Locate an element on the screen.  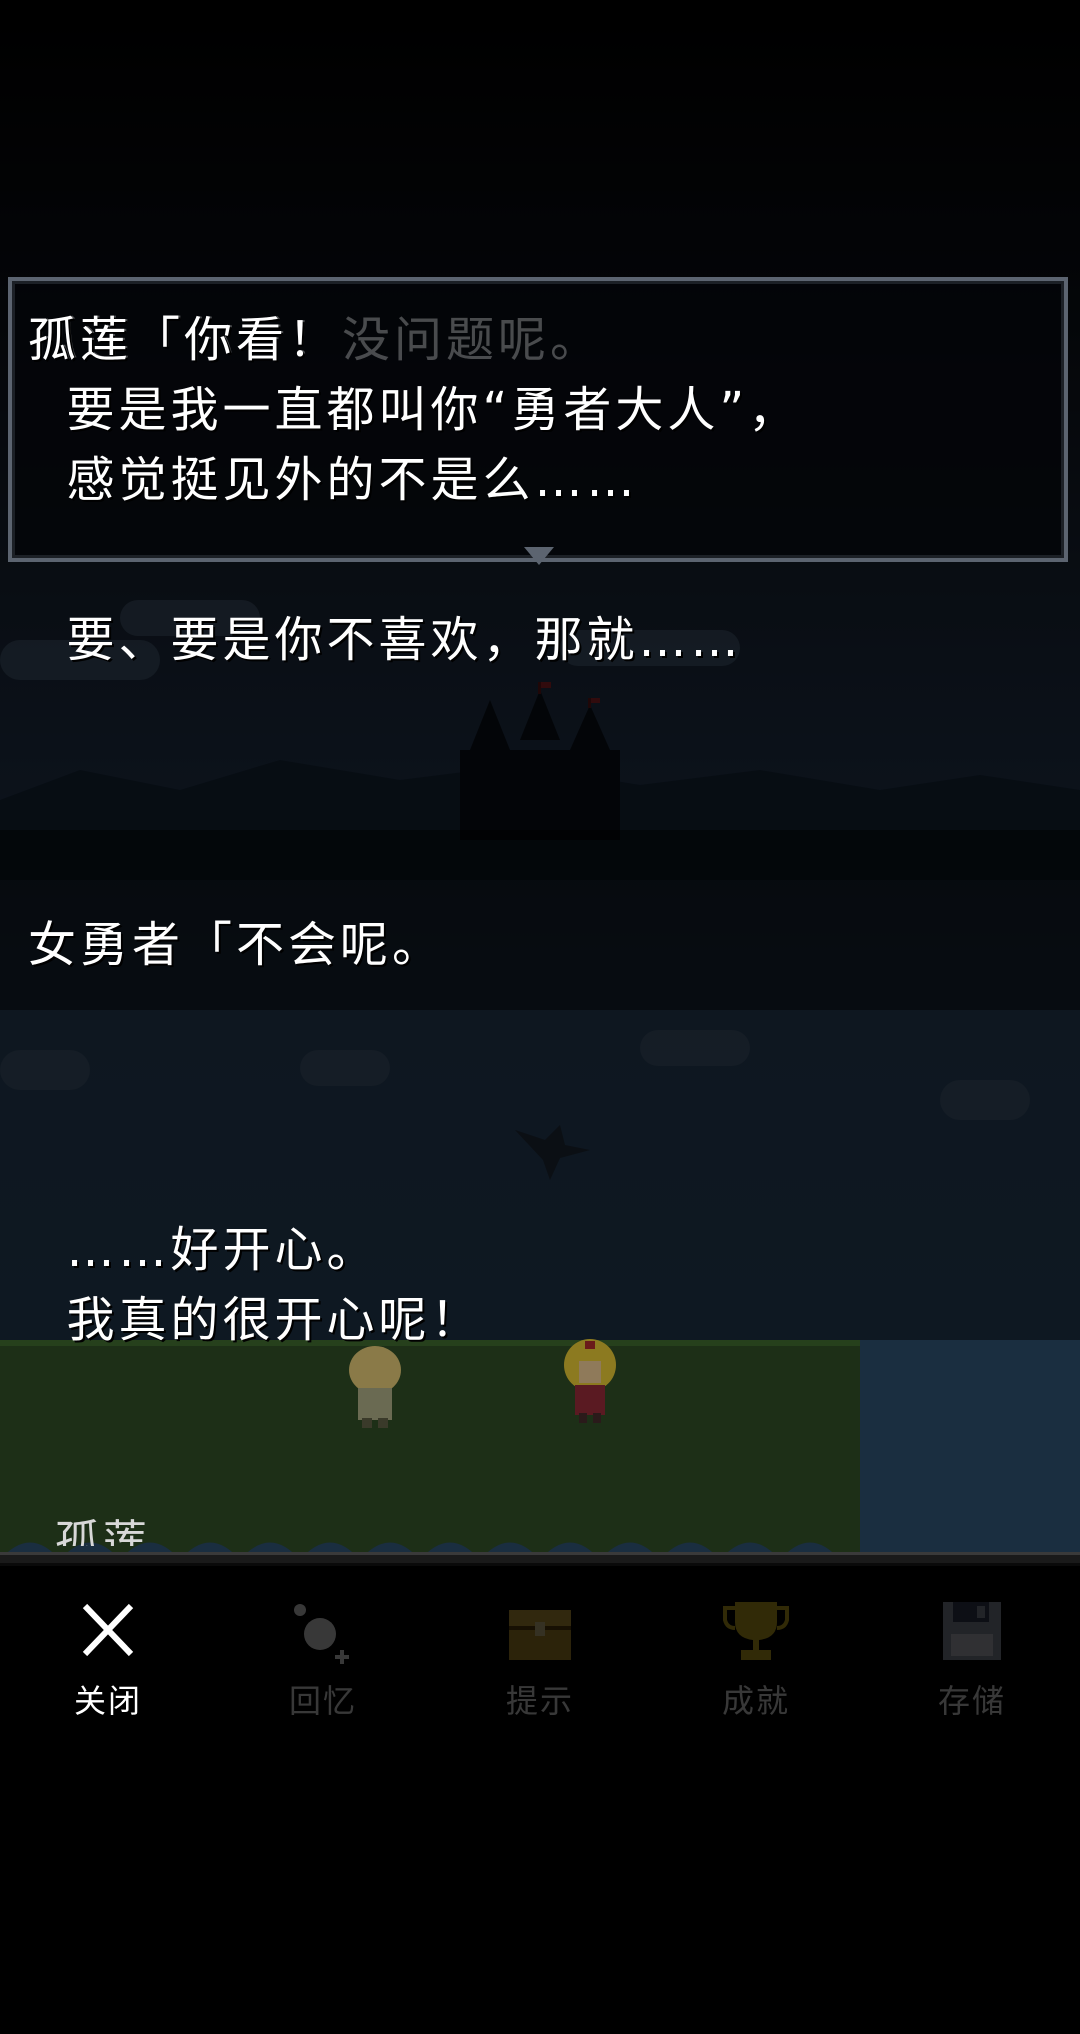
dialog-line: 要是我一直都叫你“勇者大人”， is located at coordinates (414, 410).